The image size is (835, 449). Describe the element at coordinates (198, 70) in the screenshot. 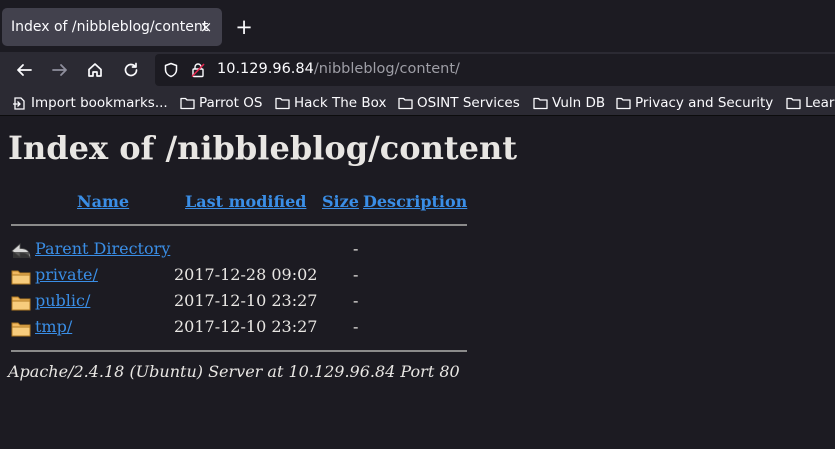

I see `insecure-lock-icon` at that location.